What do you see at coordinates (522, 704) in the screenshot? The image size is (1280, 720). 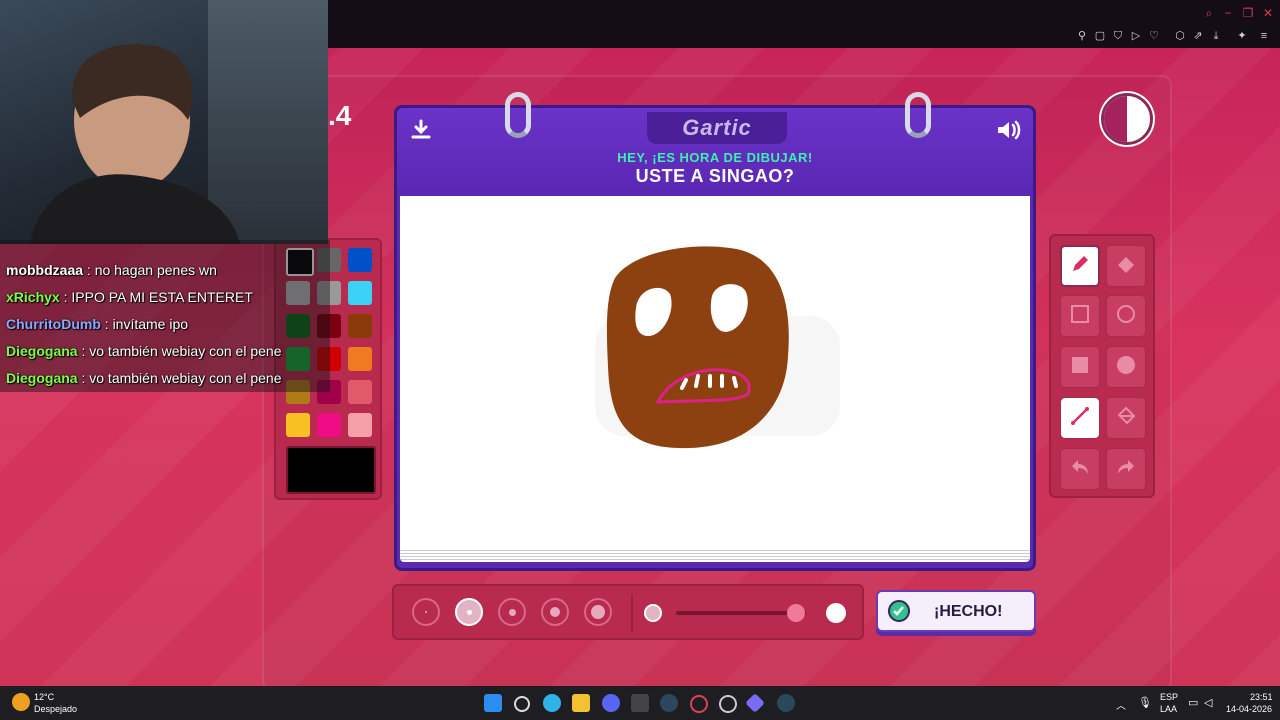 I see `search-icon` at bounding box center [522, 704].